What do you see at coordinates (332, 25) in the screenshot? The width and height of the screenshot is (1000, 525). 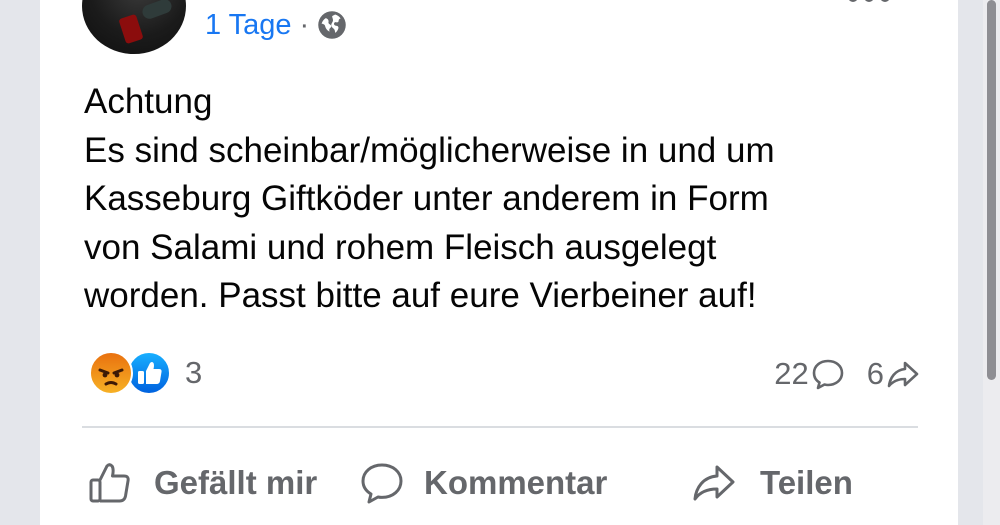 I see `globe-icon` at bounding box center [332, 25].